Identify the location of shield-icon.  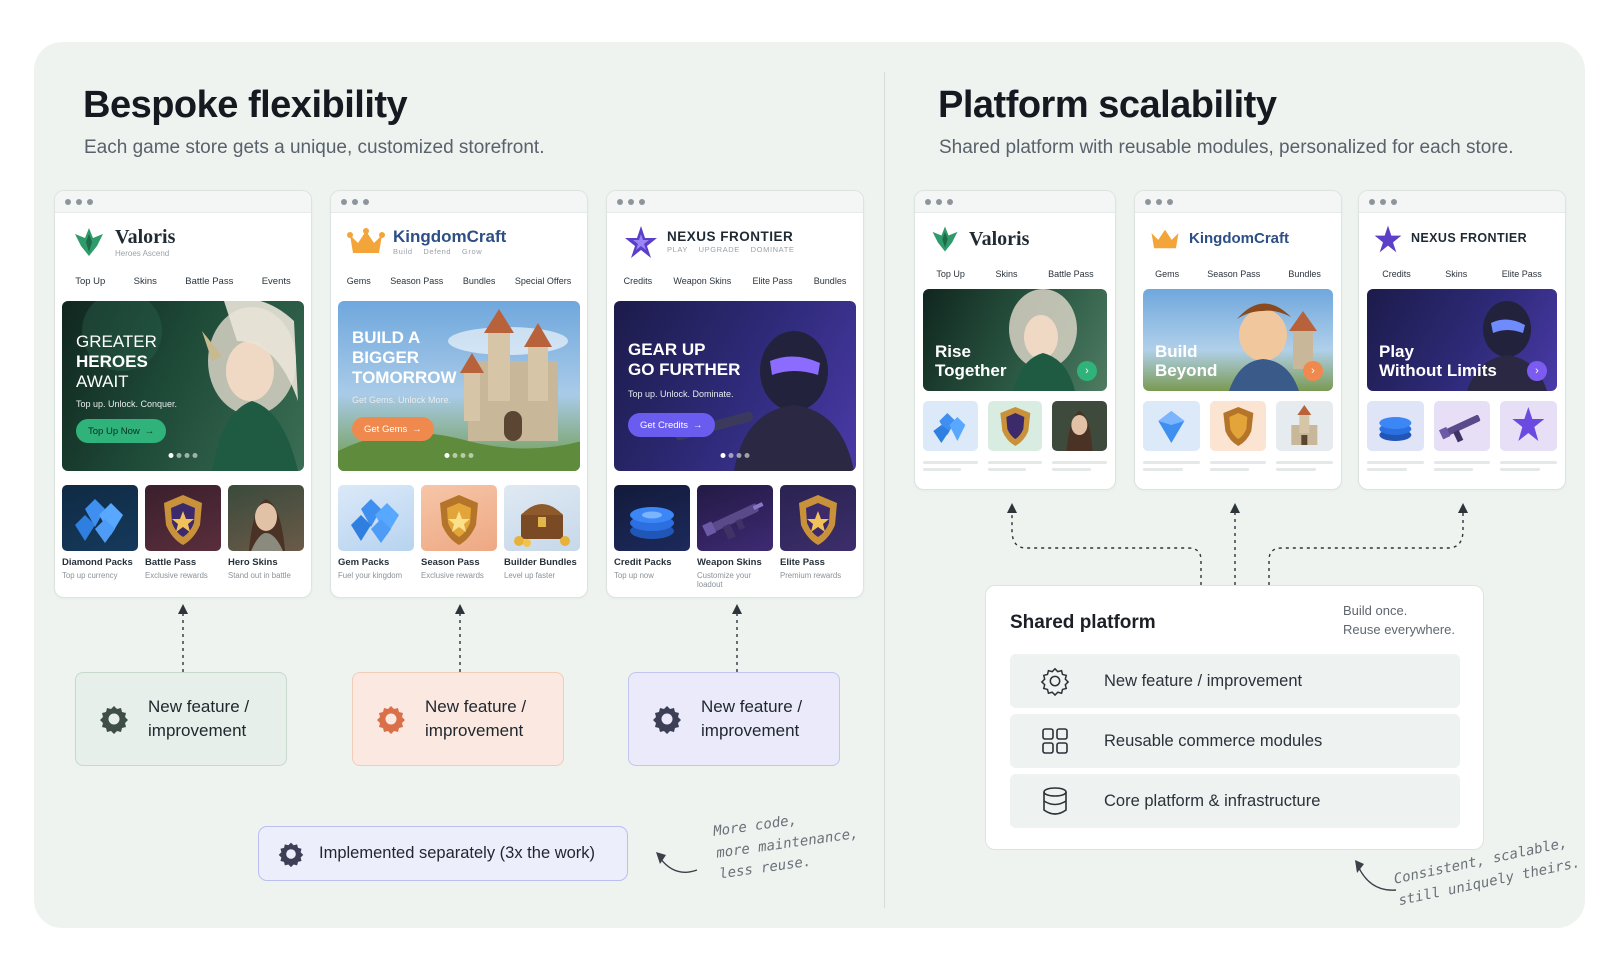
(818, 520).